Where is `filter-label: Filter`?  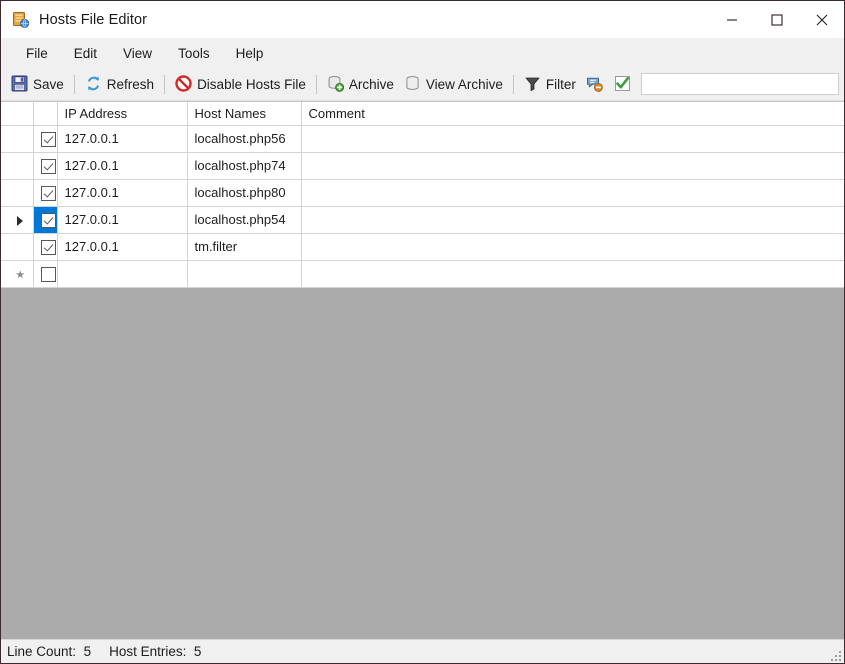
filter-label: Filter is located at coordinates (560, 84).